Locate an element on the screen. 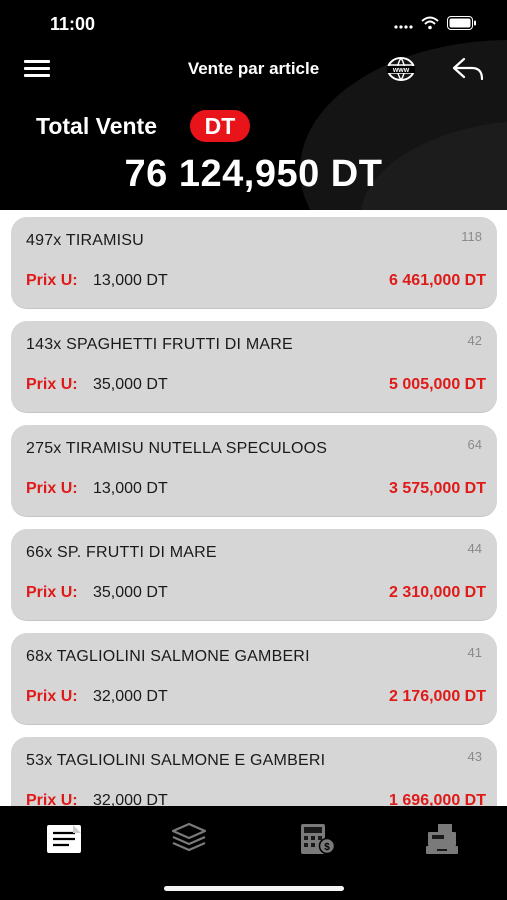  item-title: 143x SPAGHETTI FRUTTI DI MARE is located at coordinates (159, 344).